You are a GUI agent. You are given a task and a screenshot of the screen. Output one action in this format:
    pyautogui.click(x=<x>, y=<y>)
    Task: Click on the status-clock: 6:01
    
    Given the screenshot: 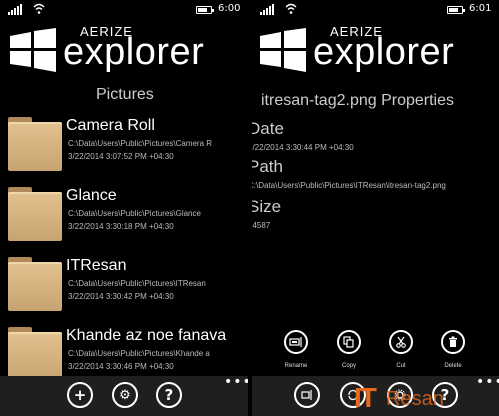 What is the action you would take?
    pyautogui.click(x=480, y=8)
    